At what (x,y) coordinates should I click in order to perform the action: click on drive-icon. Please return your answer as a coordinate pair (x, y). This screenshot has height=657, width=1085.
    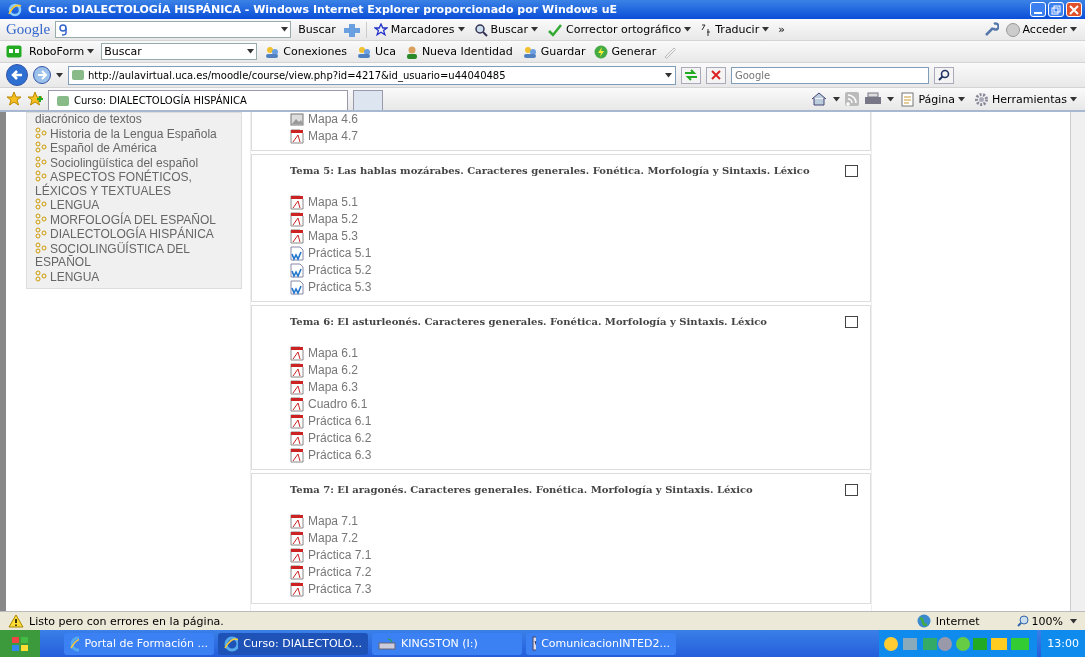
    Looking at the image, I should click on (387, 643).